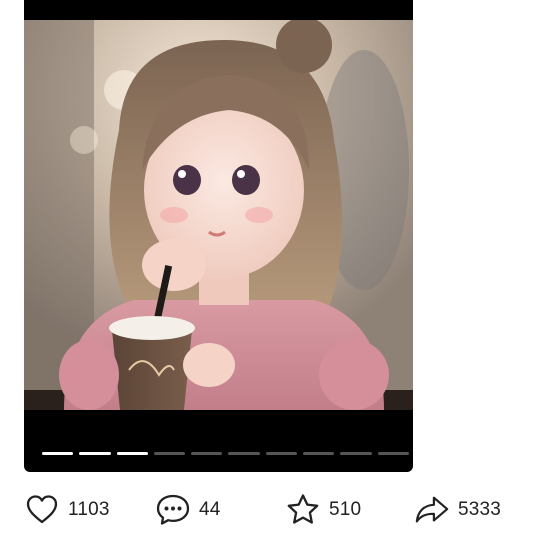  I want to click on comment-button: 44, so click(188, 510).